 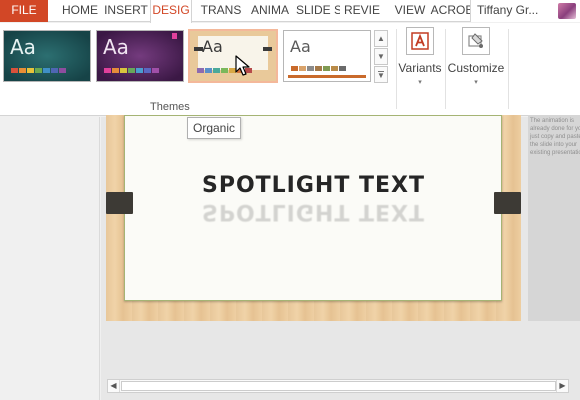 I want to click on theme-strap-right, so click(x=267, y=49).